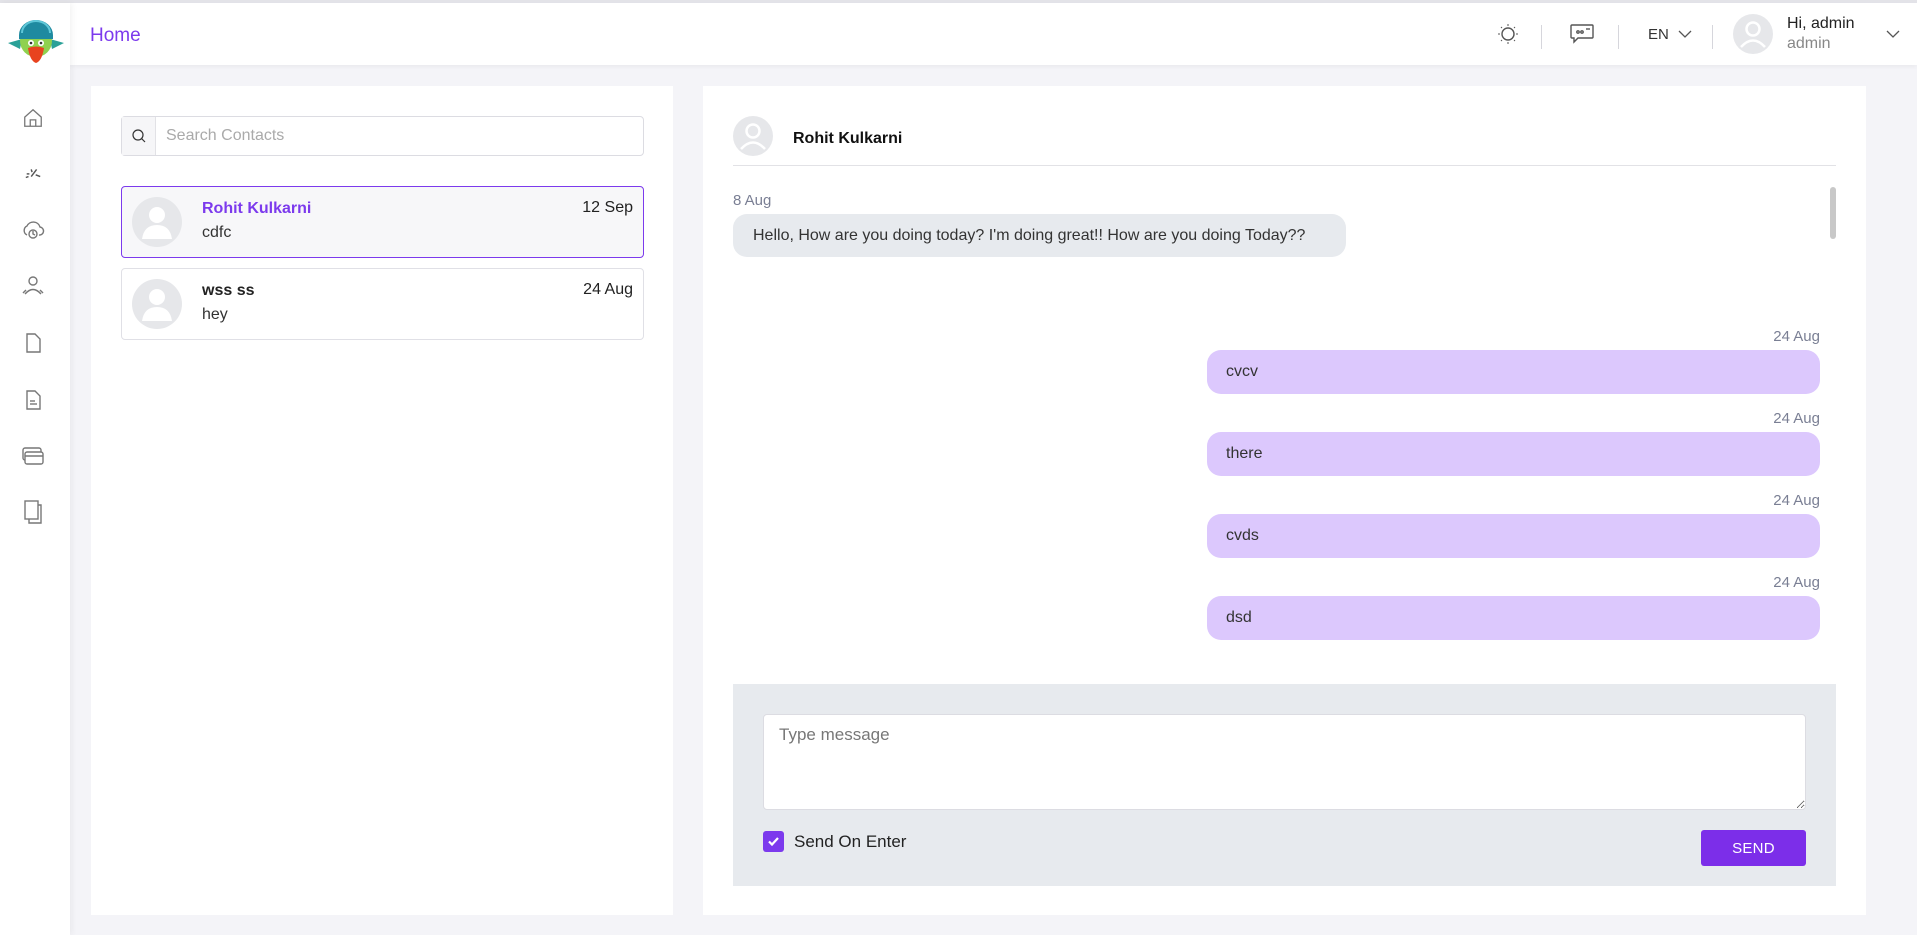  Describe the element at coordinates (1670, 34) in the screenshot. I see `language-selector: EN` at that location.